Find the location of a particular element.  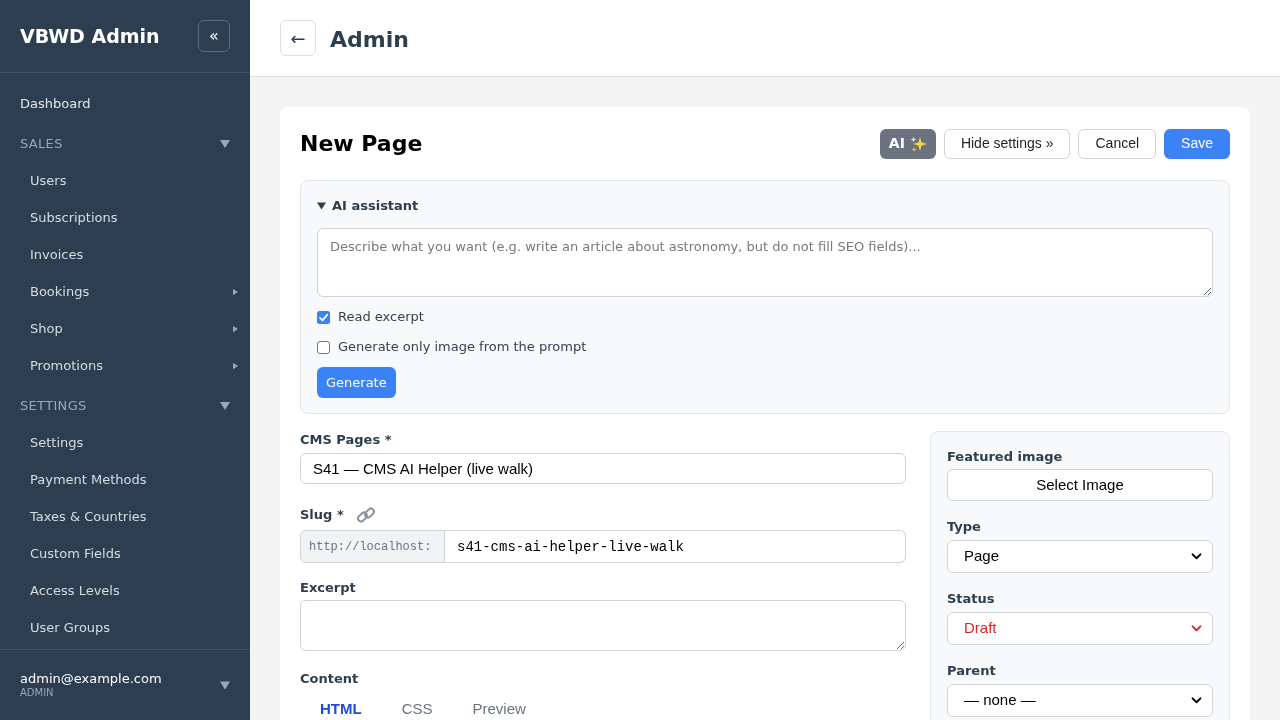

nav-item: Shop is located at coordinates (125, 328).